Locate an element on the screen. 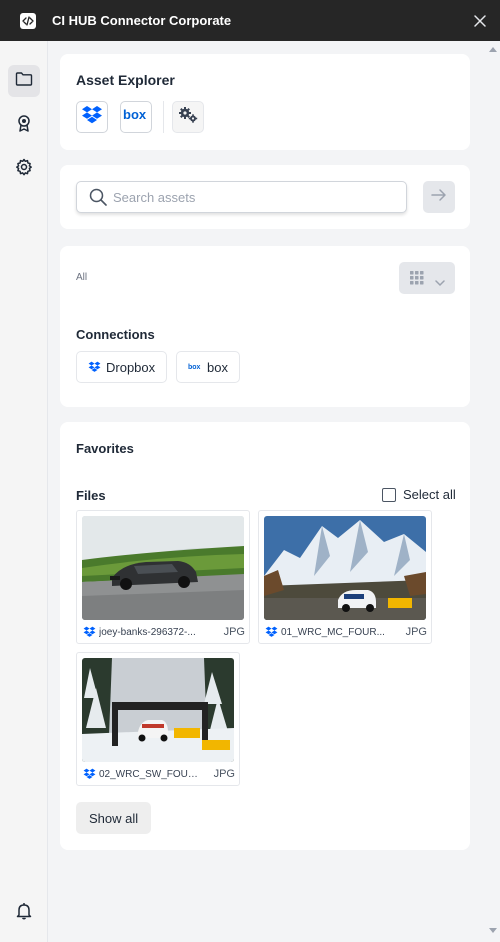 The height and width of the screenshot is (942, 500). notifications-button is located at coordinates (24, 913).